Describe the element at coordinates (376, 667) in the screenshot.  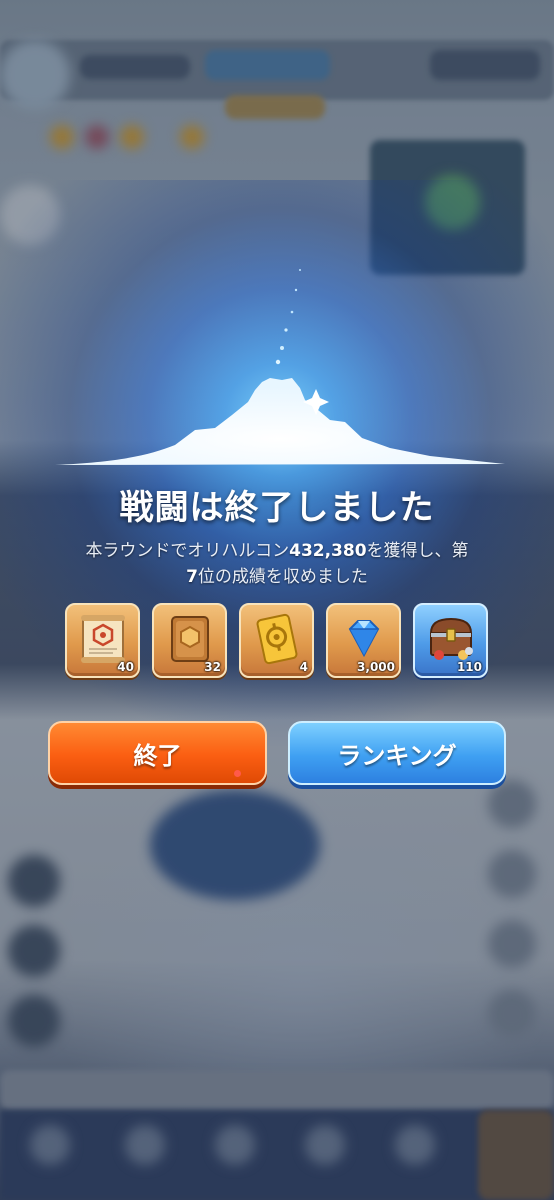
I see `reward-quantity: 3,000` at that location.